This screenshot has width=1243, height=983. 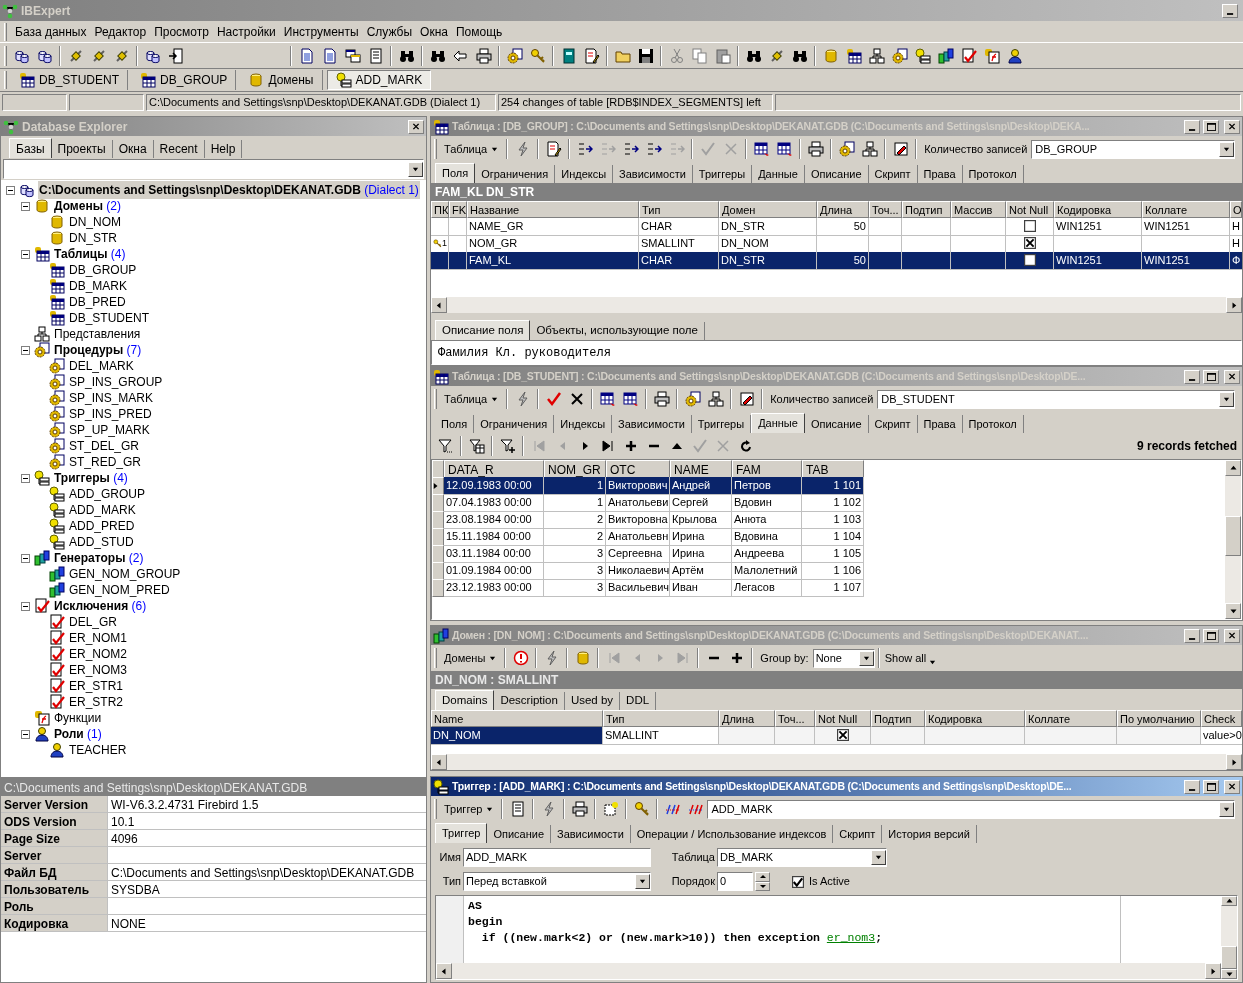 I want to click on tree-item: ER_STR2, so click(x=96, y=702).